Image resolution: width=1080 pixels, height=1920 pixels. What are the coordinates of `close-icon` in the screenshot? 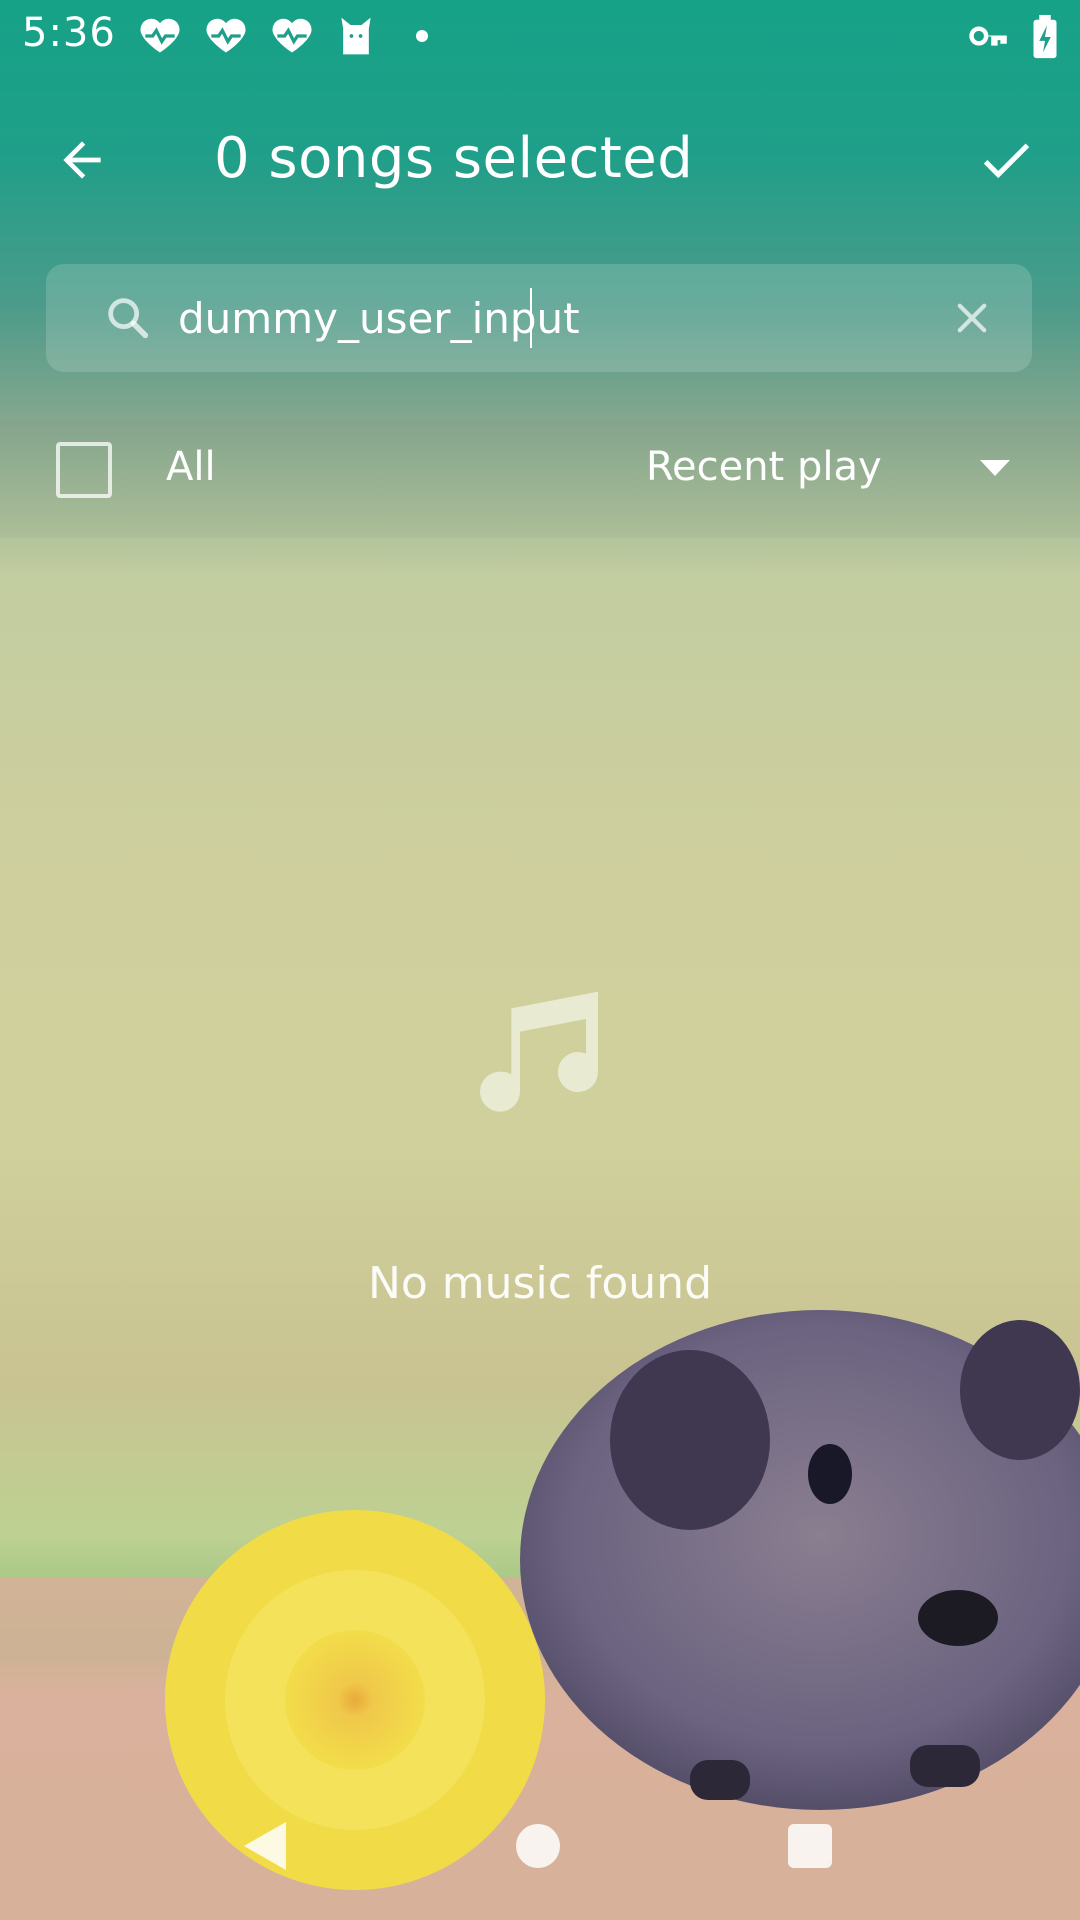 It's located at (972, 318).